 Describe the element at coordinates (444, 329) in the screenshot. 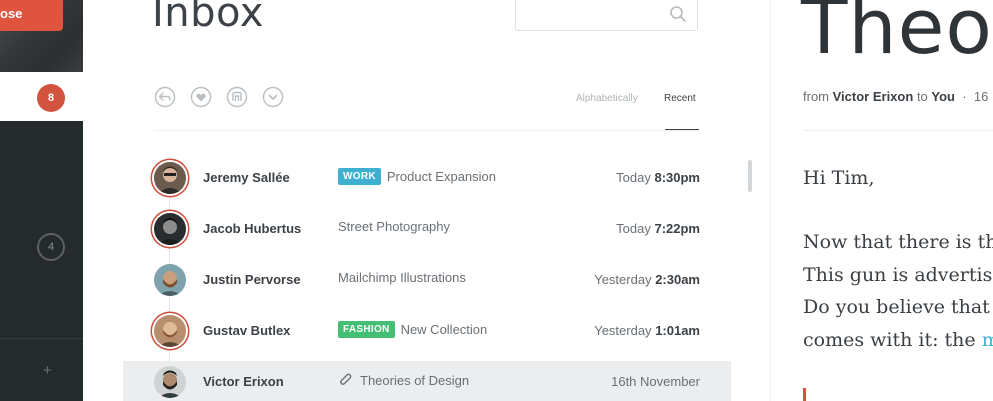

I see `message-subject: New Collection` at that location.